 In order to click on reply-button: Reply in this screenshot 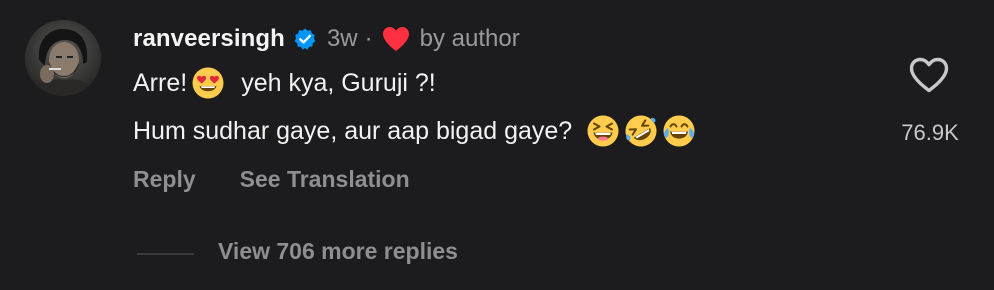, I will do `click(164, 179)`.